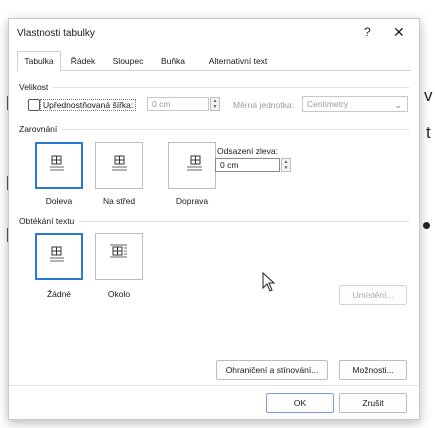 The image size is (435, 428). What do you see at coordinates (194, 163) in the screenshot?
I see `align-right-icon` at bounding box center [194, 163].